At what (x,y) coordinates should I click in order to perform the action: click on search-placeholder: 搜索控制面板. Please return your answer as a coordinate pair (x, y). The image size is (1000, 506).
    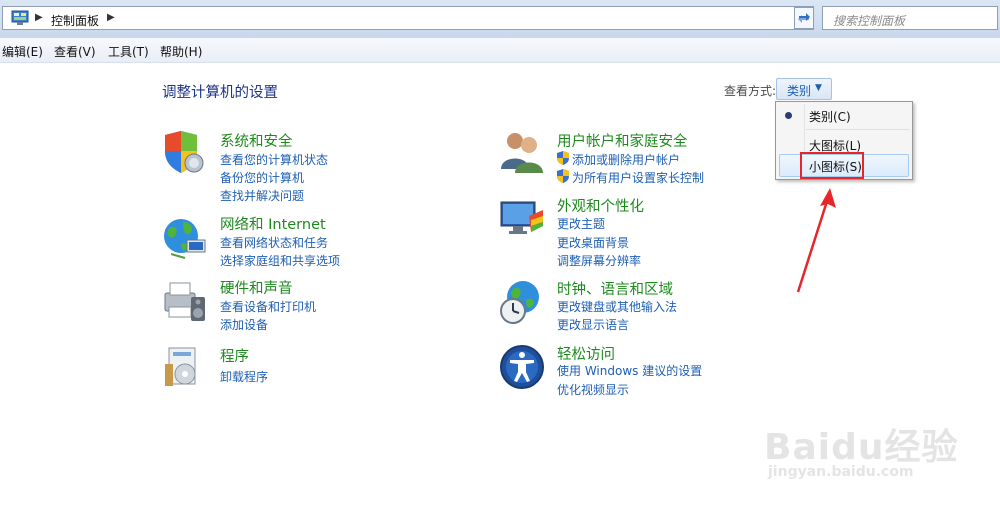
    Looking at the image, I should click on (869, 21).